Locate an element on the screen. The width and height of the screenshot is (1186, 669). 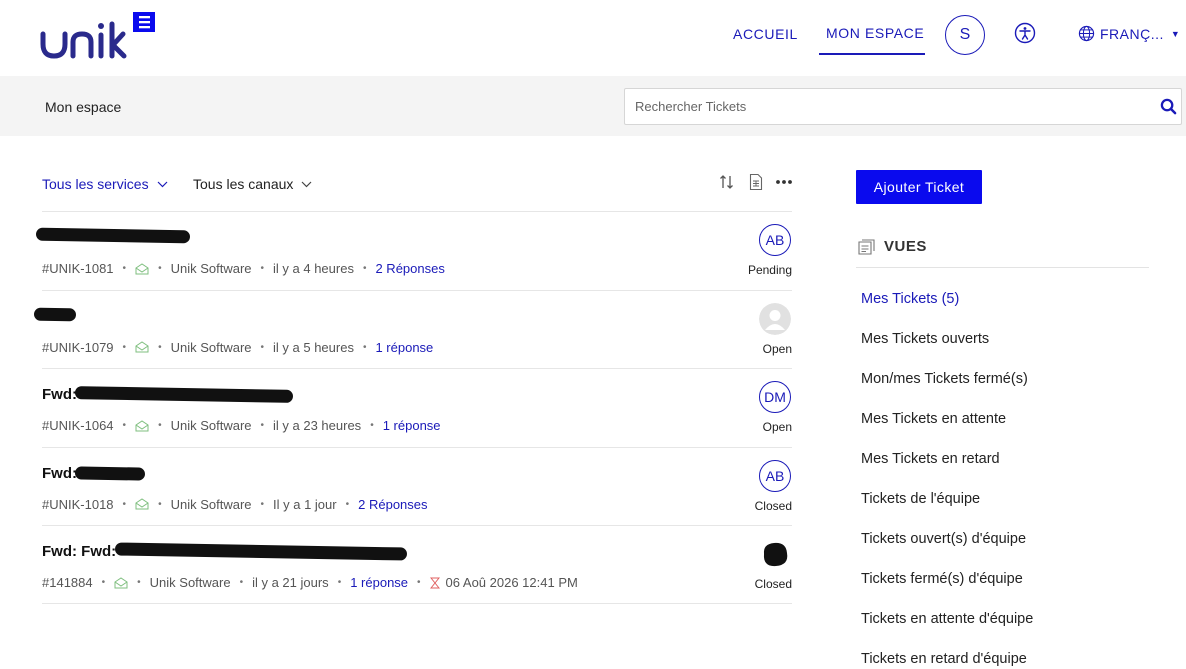
views-title: VUES is located at coordinates (905, 246).